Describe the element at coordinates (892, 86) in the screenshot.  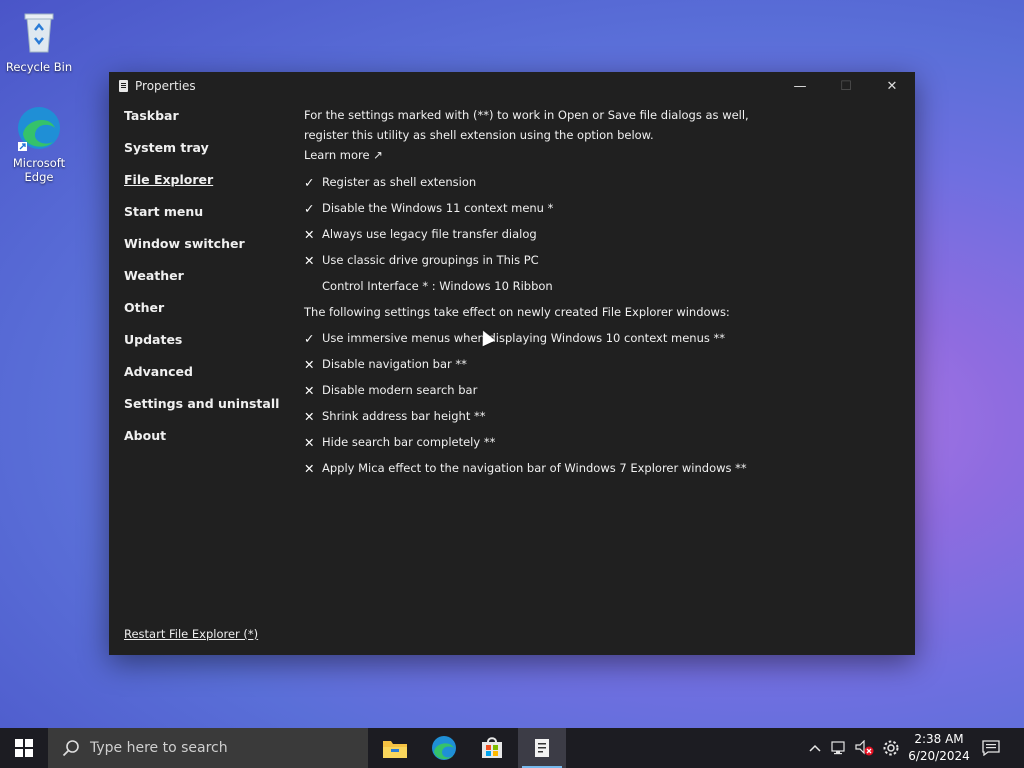
I see `close-button: ✕` at that location.